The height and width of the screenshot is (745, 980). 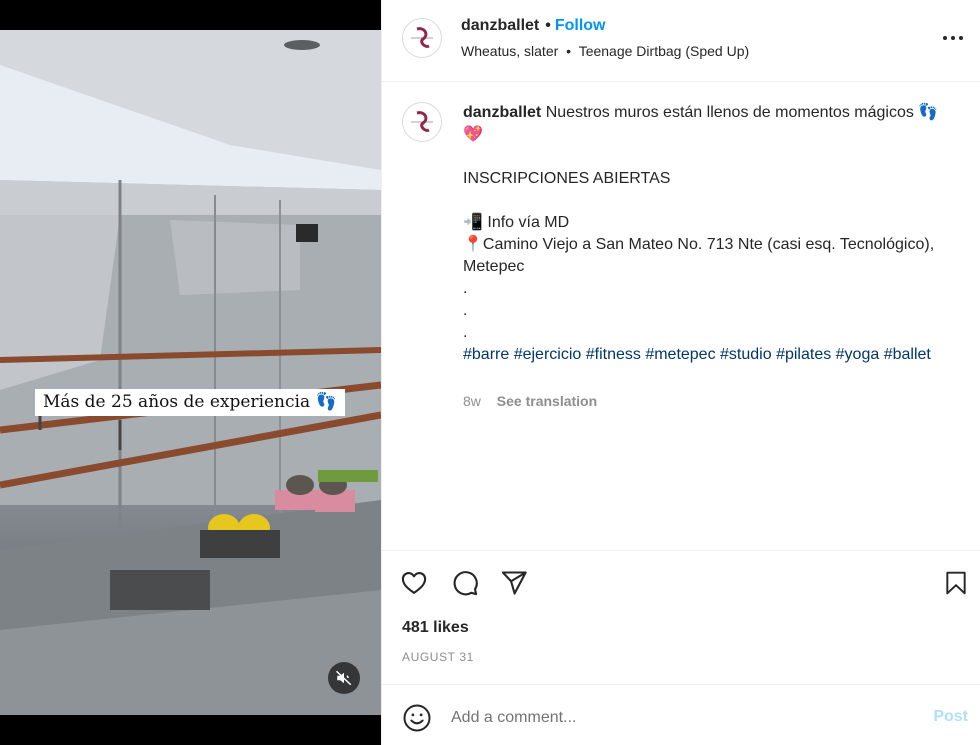 I want to click on like-button, so click(x=414, y=583).